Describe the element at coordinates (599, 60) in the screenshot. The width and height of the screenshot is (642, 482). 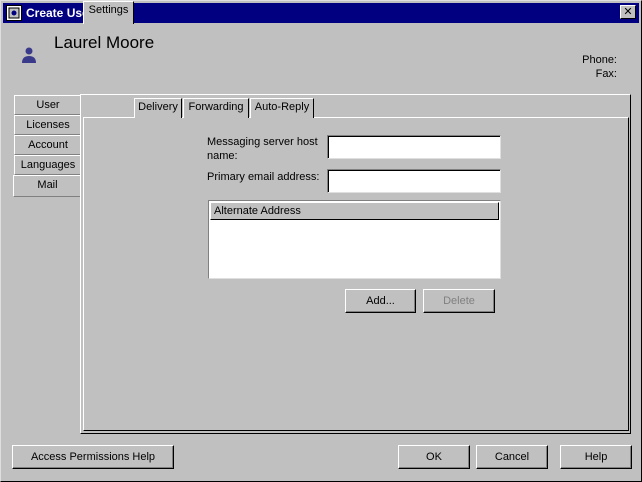
I see `phone-label: Phone:` at that location.